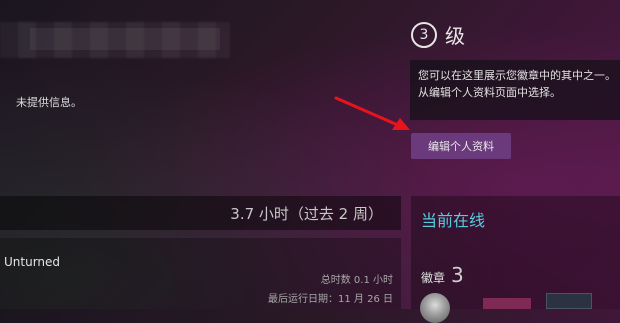  Describe the element at coordinates (330, 299) in the screenshot. I see `game-last-played: 最后运行日期：11 月 26 日` at that location.